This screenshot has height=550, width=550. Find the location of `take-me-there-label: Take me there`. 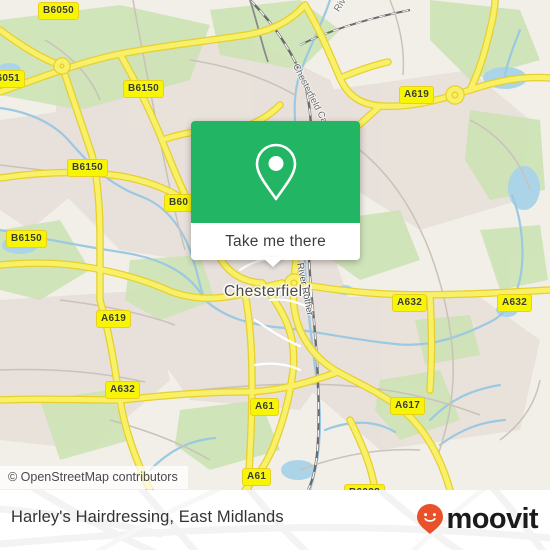

take-me-there-label: Take me there is located at coordinates (275, 241).